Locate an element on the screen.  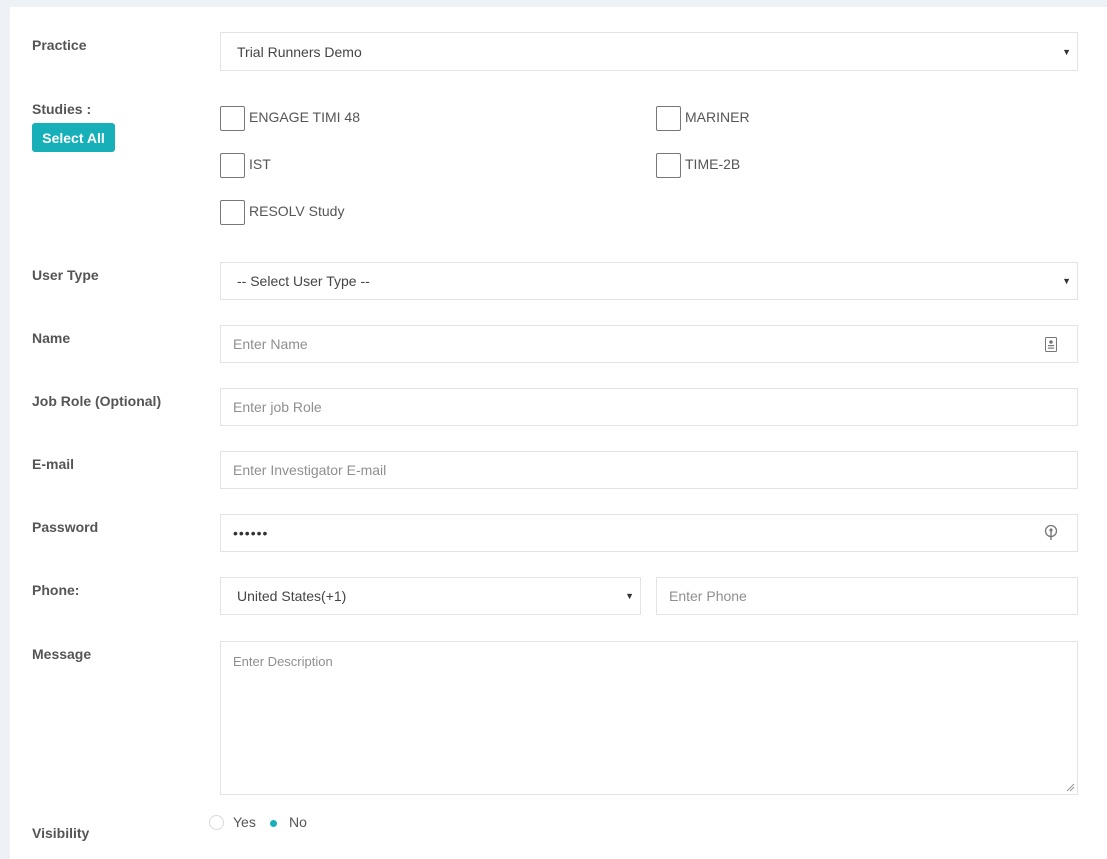
visibility-option-yes: Yes is located at coordinates (232, 822).